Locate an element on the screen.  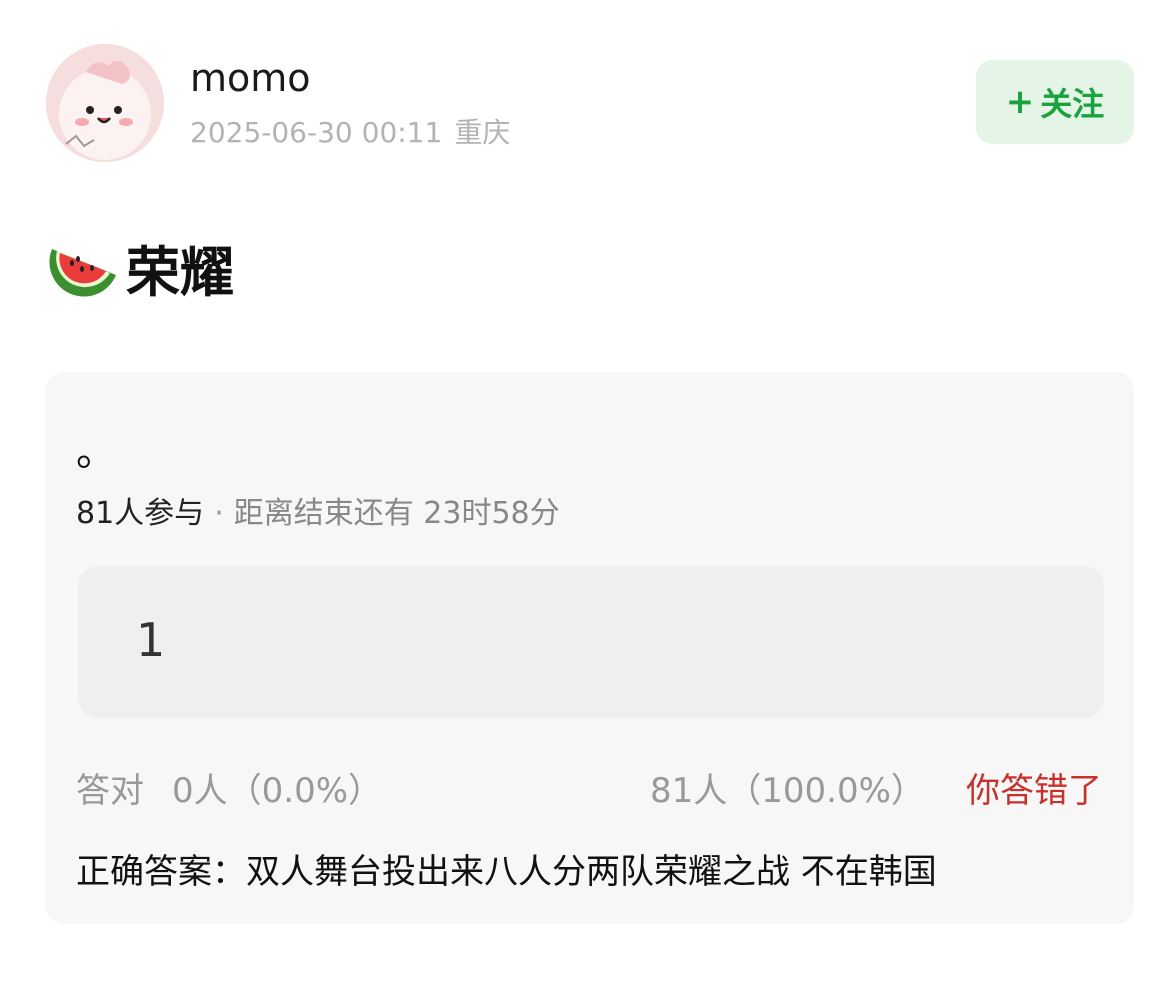
watermelon-icon is located at coordinates (82, 273).